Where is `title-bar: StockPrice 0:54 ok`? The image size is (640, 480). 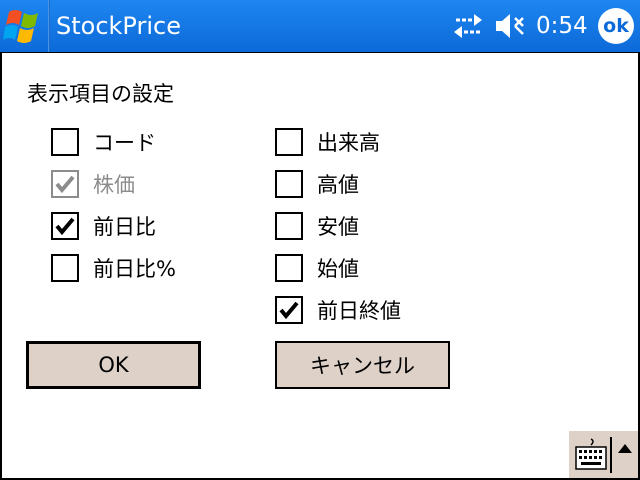 title-bar: StockPrice 0:54 ok is located at coordinates (320, 26).